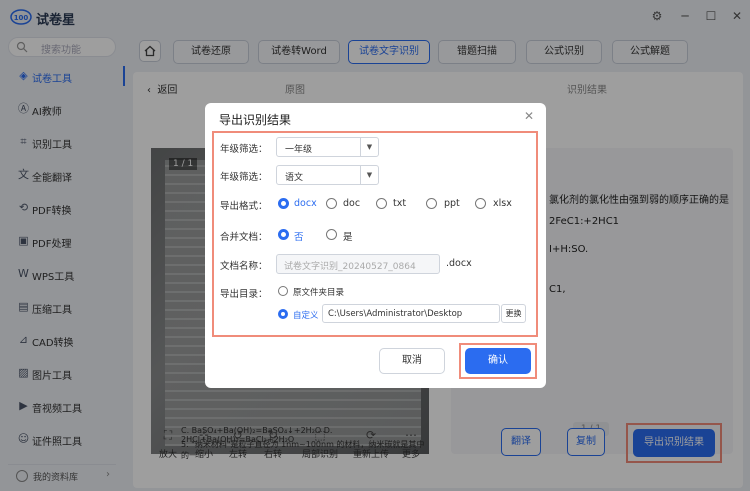  Describe the element at coordinates (431, 203) in the screenshot. I see `format-ppt-radio` at that location.